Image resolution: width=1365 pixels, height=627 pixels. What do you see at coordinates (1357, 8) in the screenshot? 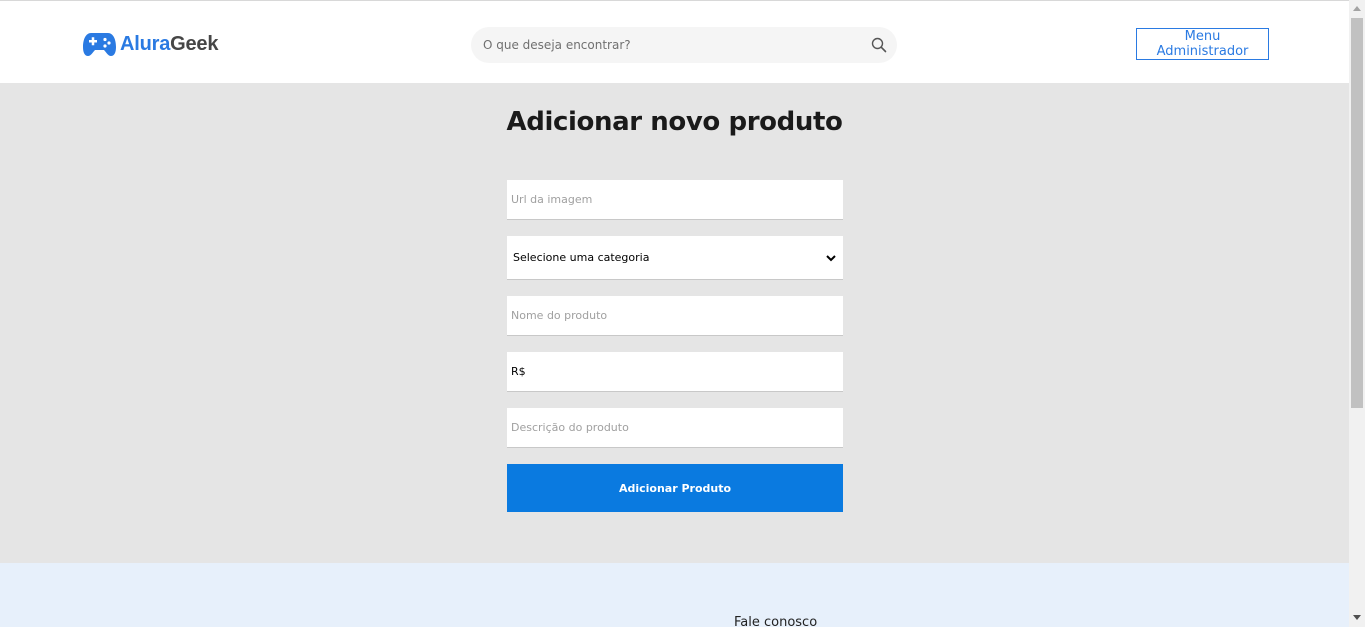
I see `scroll-up-arrow-icon` at bounding box center [1357, 8].